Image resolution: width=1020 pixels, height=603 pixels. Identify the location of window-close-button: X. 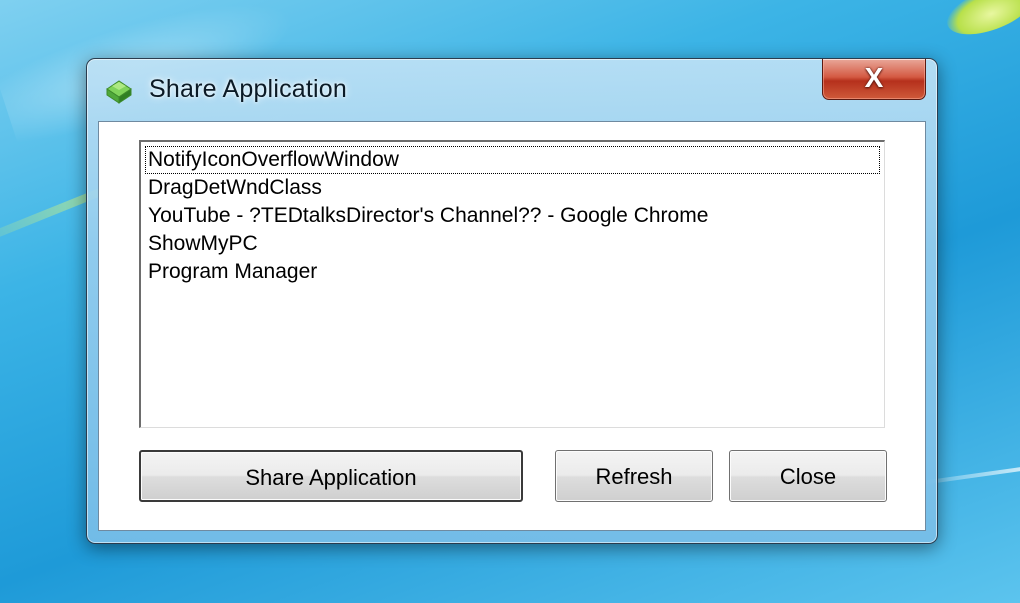
(874, 79).